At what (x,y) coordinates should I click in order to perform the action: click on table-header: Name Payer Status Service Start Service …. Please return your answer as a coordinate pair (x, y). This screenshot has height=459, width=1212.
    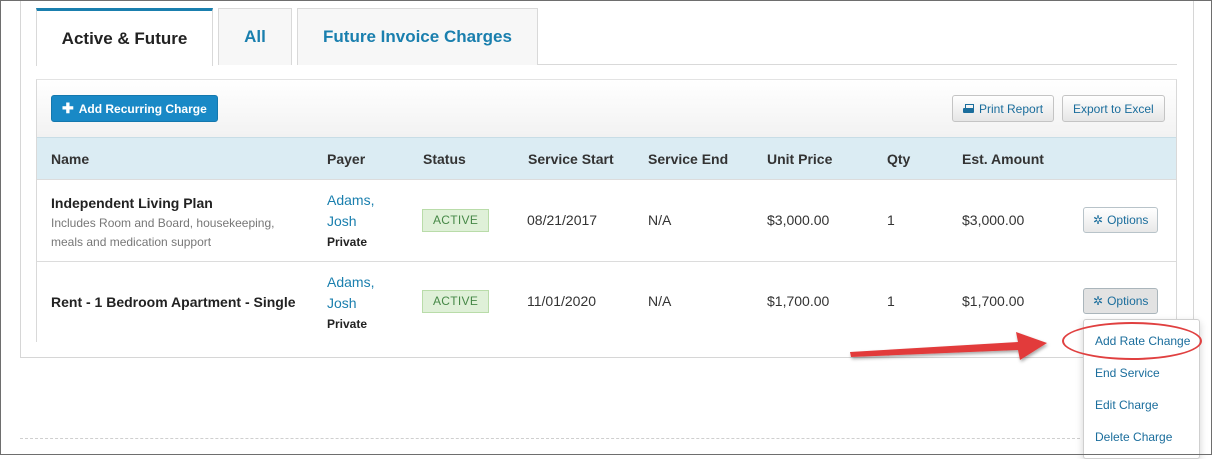
    Looking at the image, I should click on (606, 158).